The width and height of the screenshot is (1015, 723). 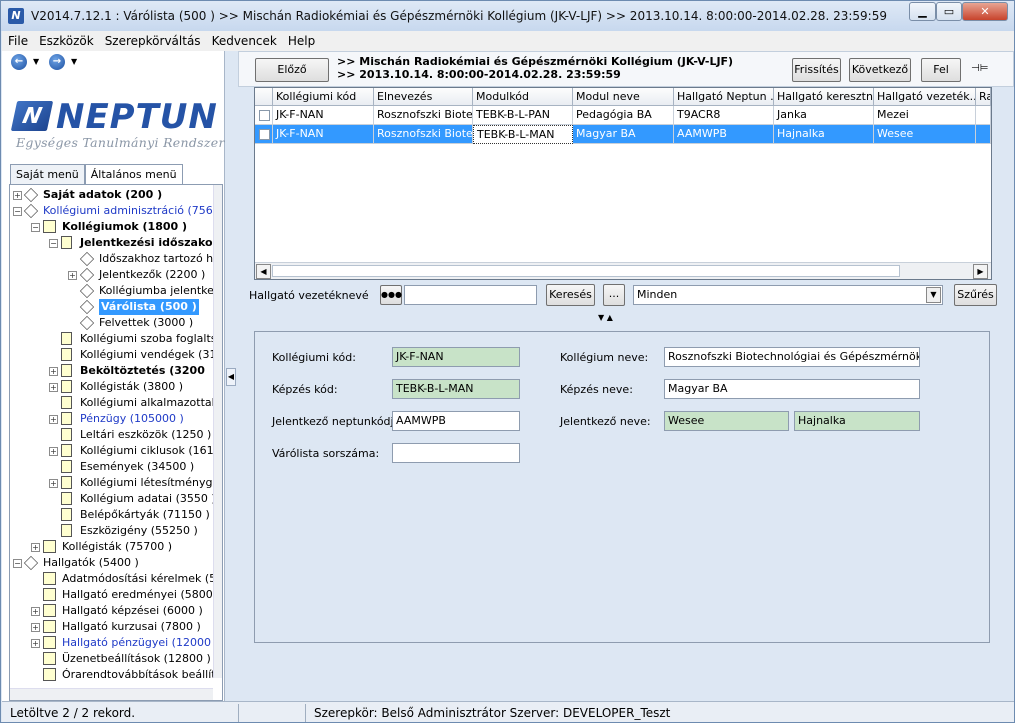 I want to click on chevron-down-icon: ▼, so click(x=933, y=295).